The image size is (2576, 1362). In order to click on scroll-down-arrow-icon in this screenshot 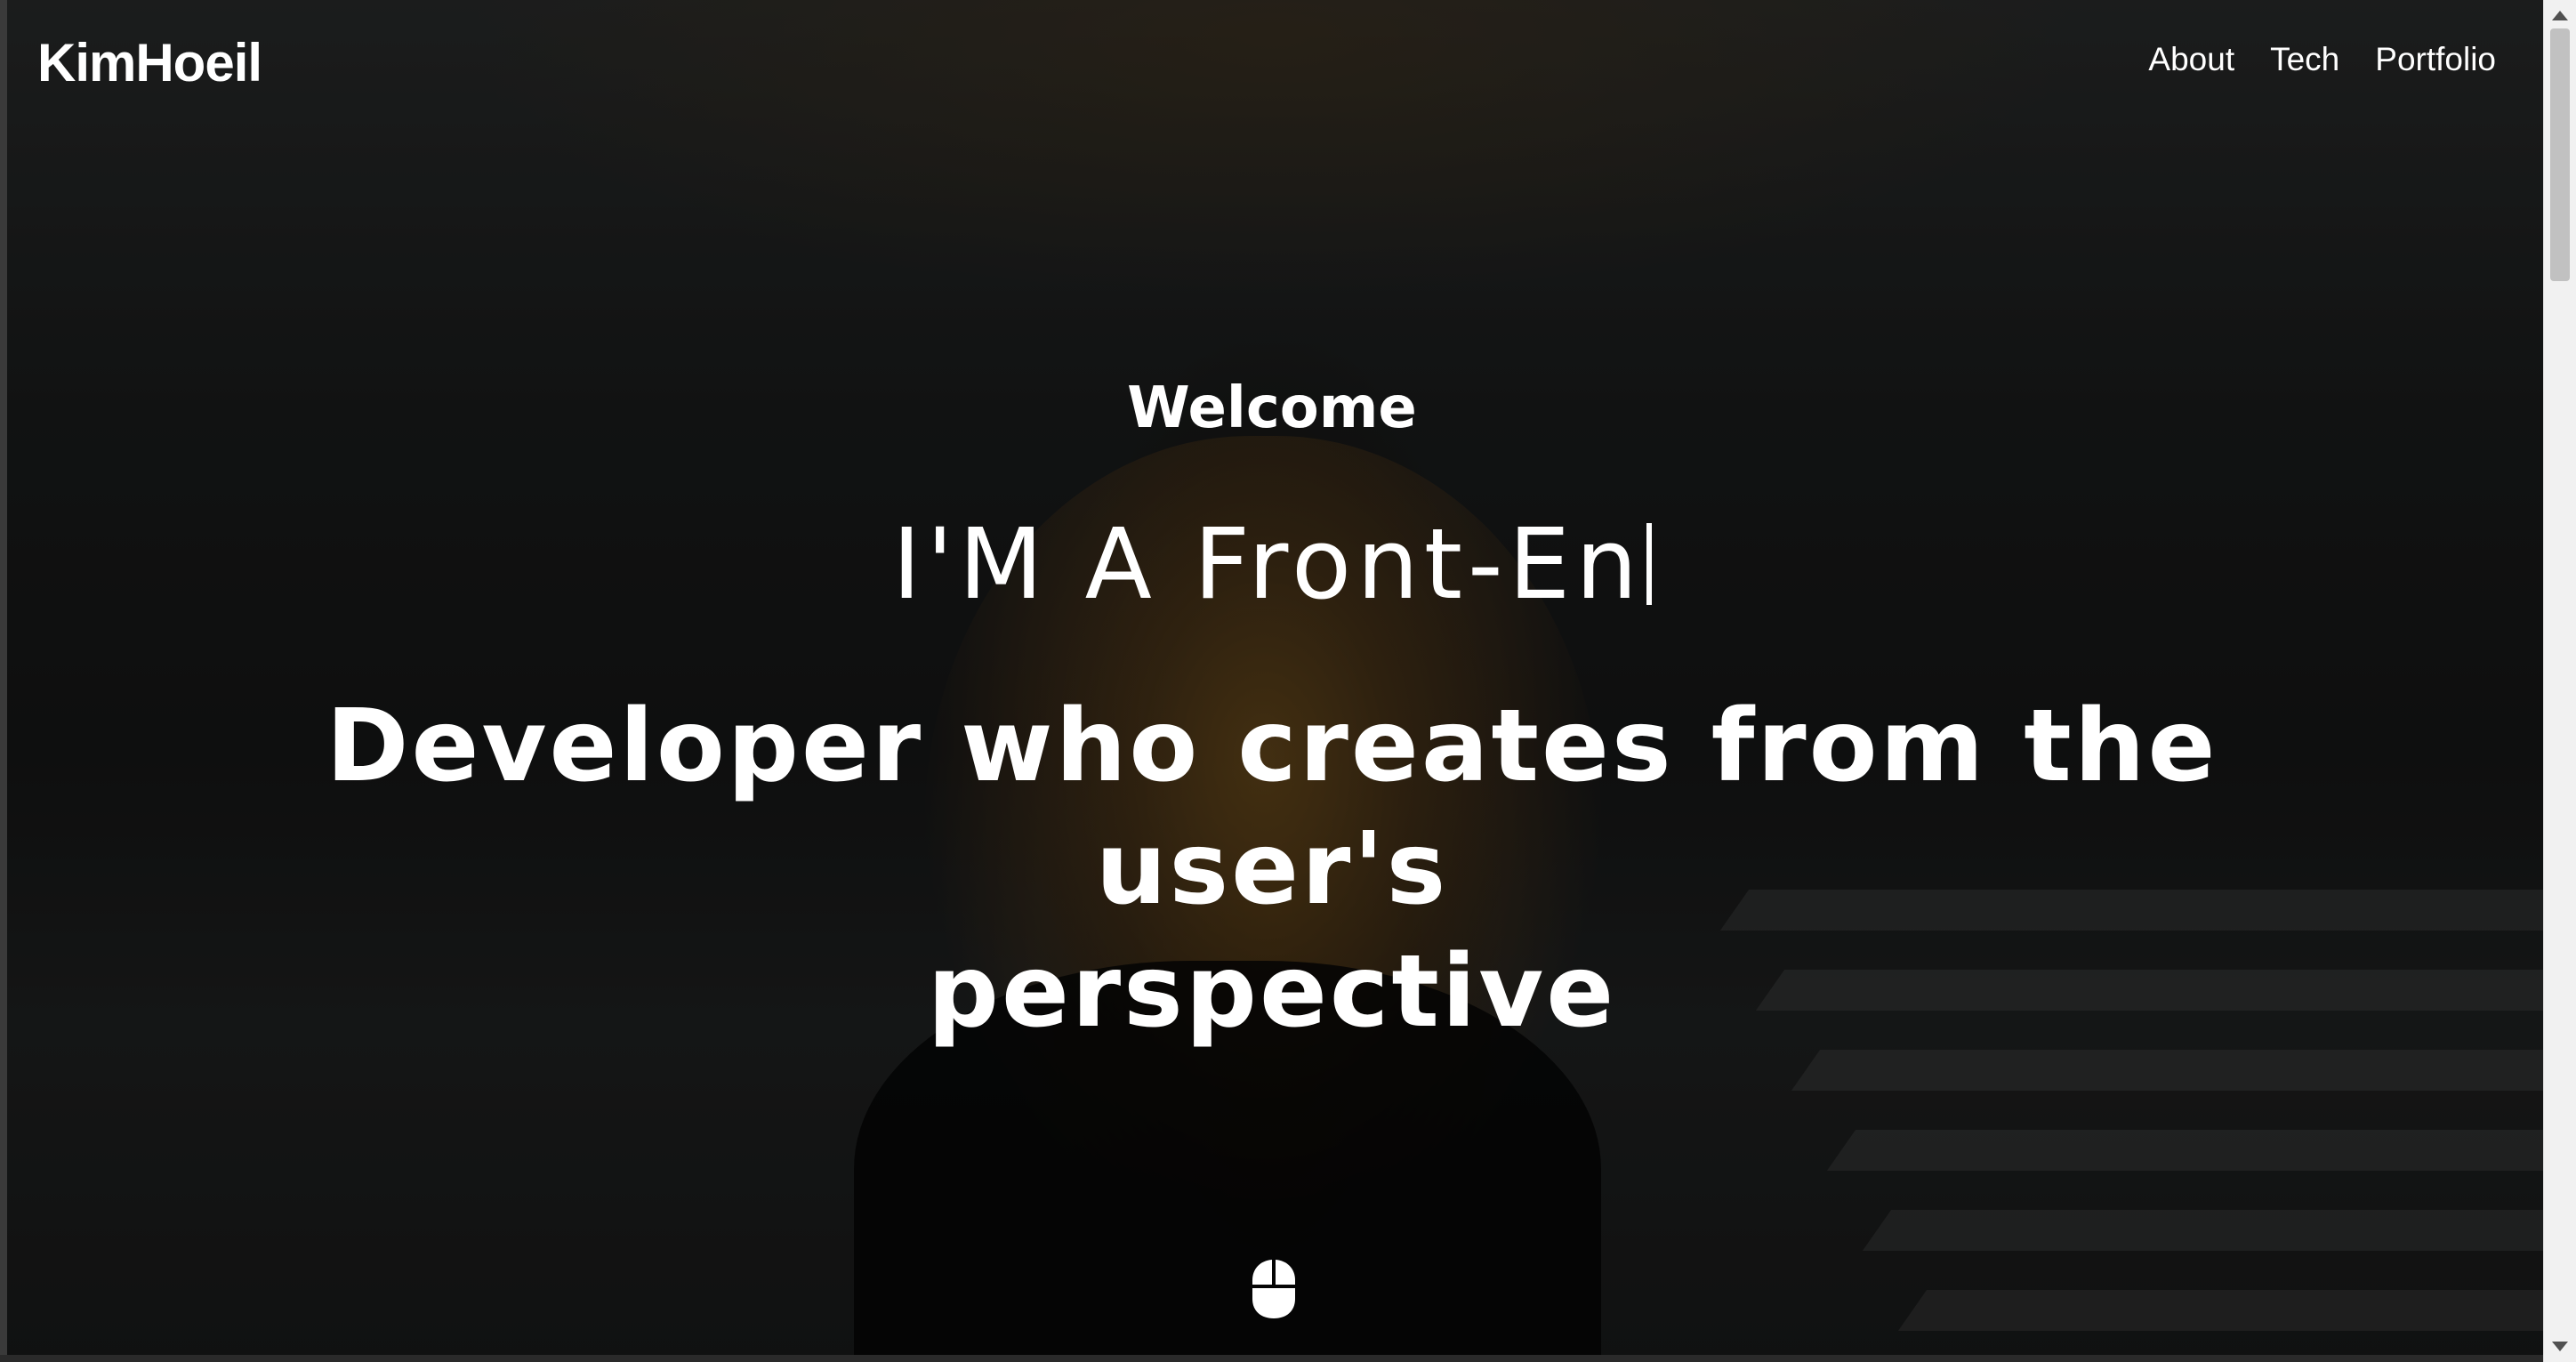, I will do `click(2560, 1346)`.